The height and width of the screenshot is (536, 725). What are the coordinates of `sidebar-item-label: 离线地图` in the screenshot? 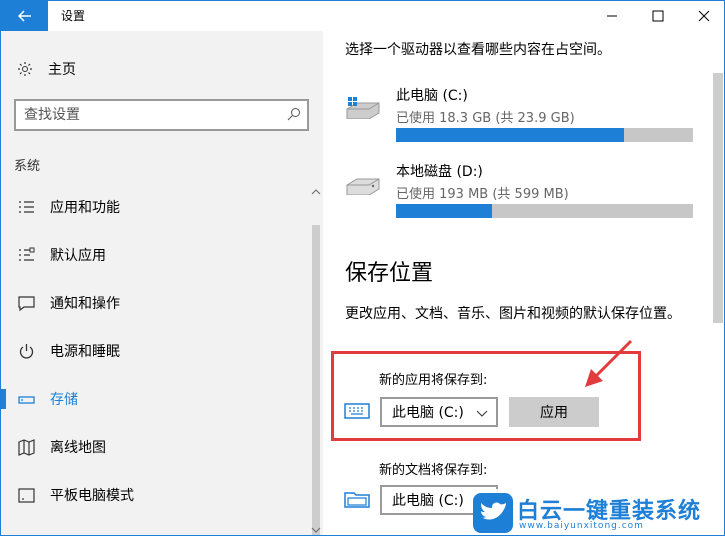 It's located at (78, 448).